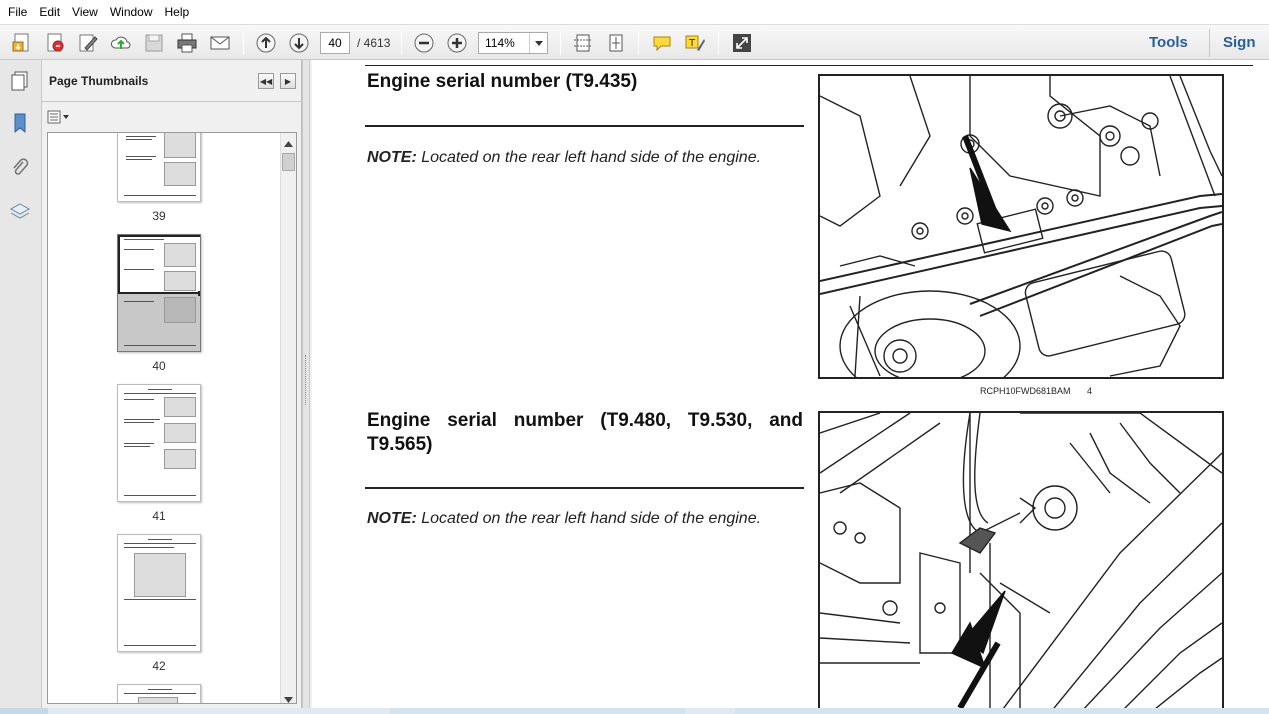 This screenshot has height=714, width=1269. What do you see at coordinates (500, 43) in the screenshot?
I see `zoom-value: 114%` at bounding box center [500, 43].